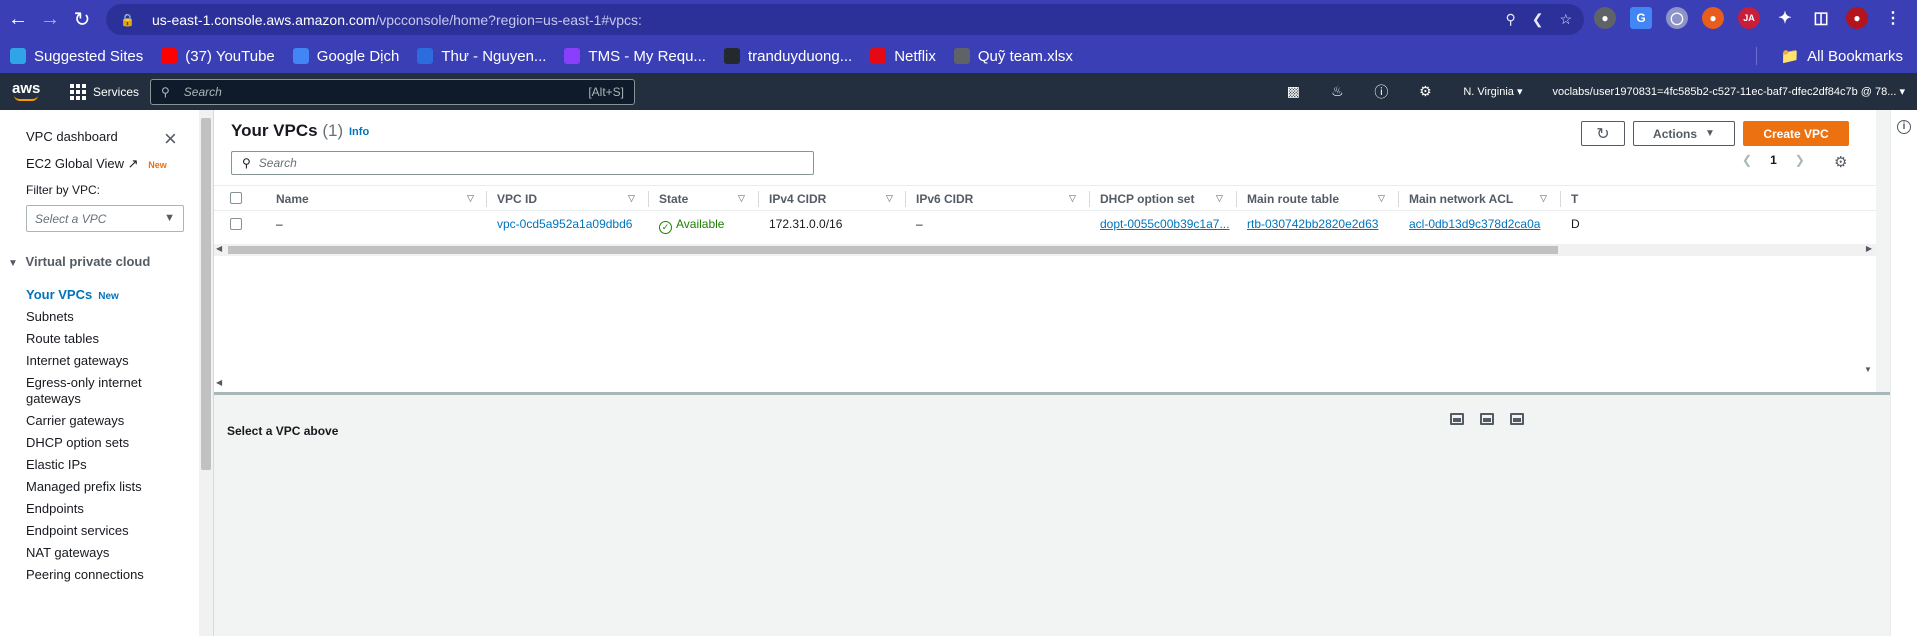  I want to click on next-page-icon: ❯, so click(1800, 160).